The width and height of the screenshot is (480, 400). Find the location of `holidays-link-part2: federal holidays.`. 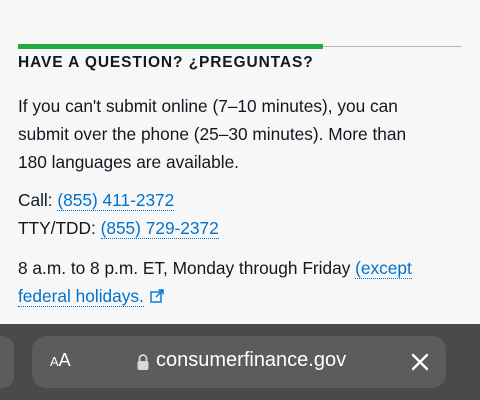

holidays-link-part2: federal holidays. is located at coordinates (81, 296).